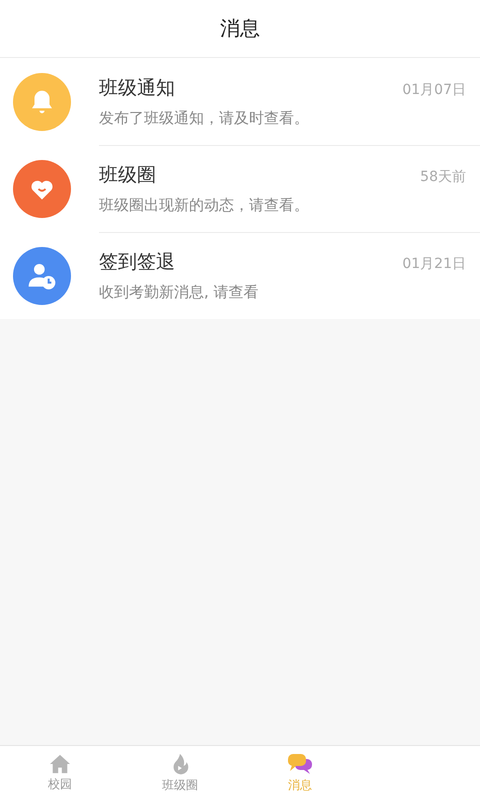 Image resolution: width=480 pixels, height=800 pixels. I want to click on message-time: 01月21日, so click(434, 264).